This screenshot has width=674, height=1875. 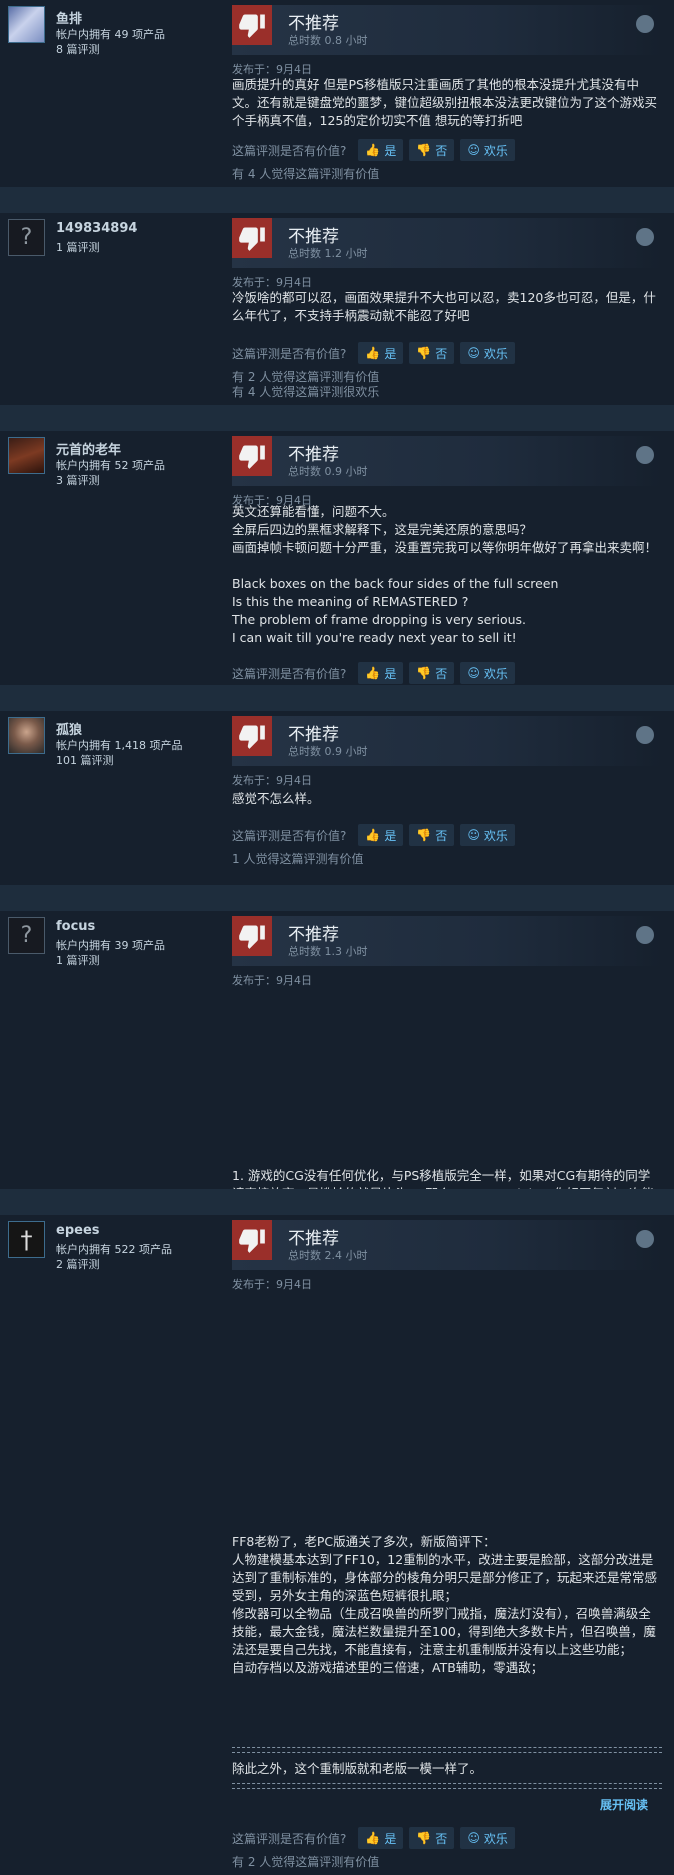 What do you see at coordinates (115, 1246) in the screenshot?
I see `review-author: † epees 帐户内拥有 522 项产品 2 篇评测` at bounding box center [115, 1246].